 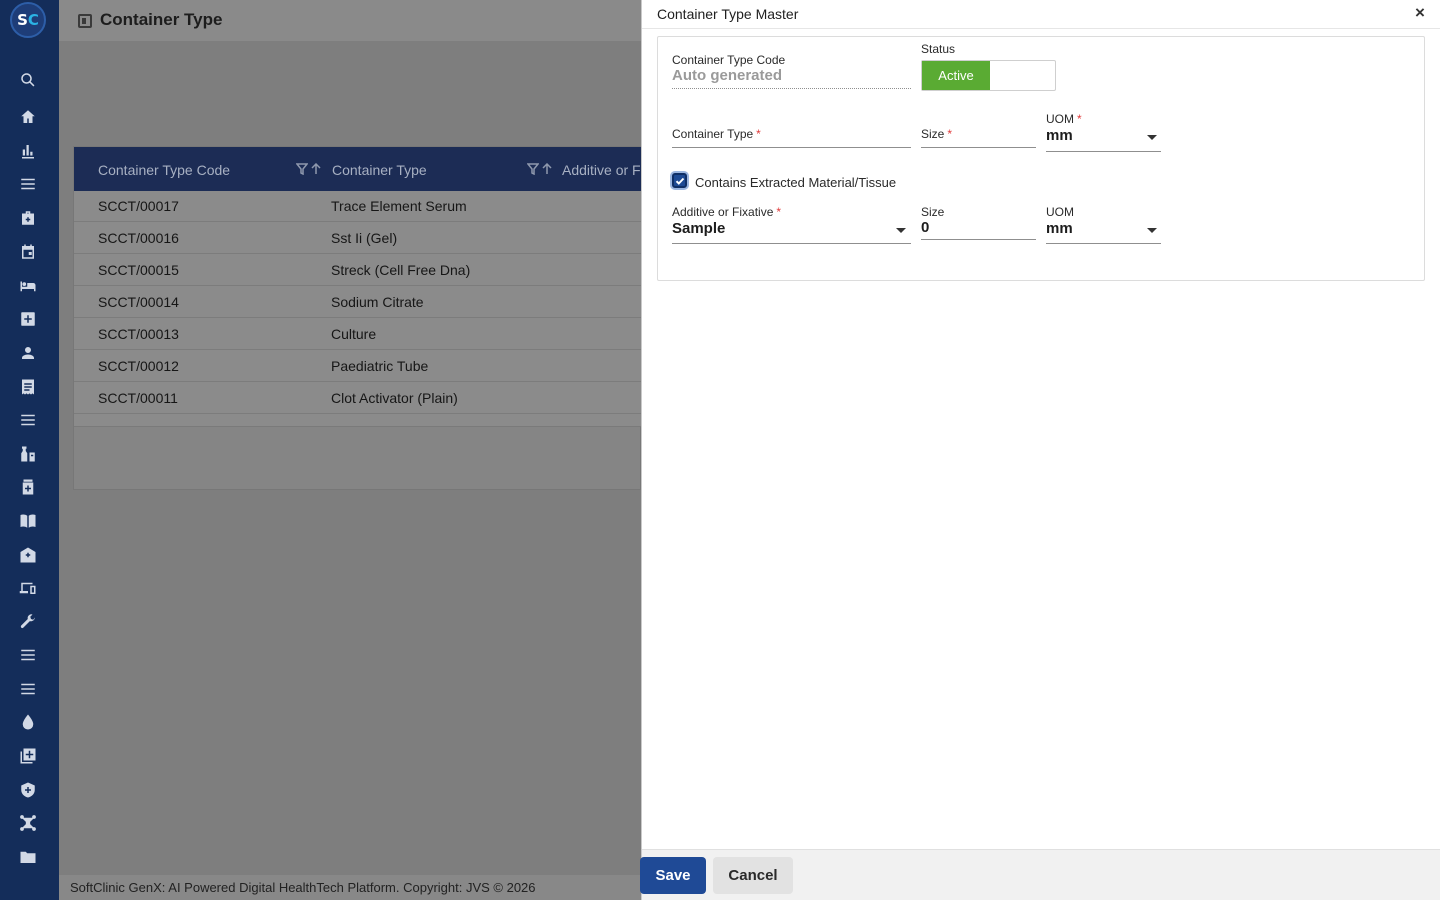 What do you see at coordinates (401, 270) in the screenshot?
I see `cell-type: Streck (Cell Free Dna)` at bounding box center [401, 270].